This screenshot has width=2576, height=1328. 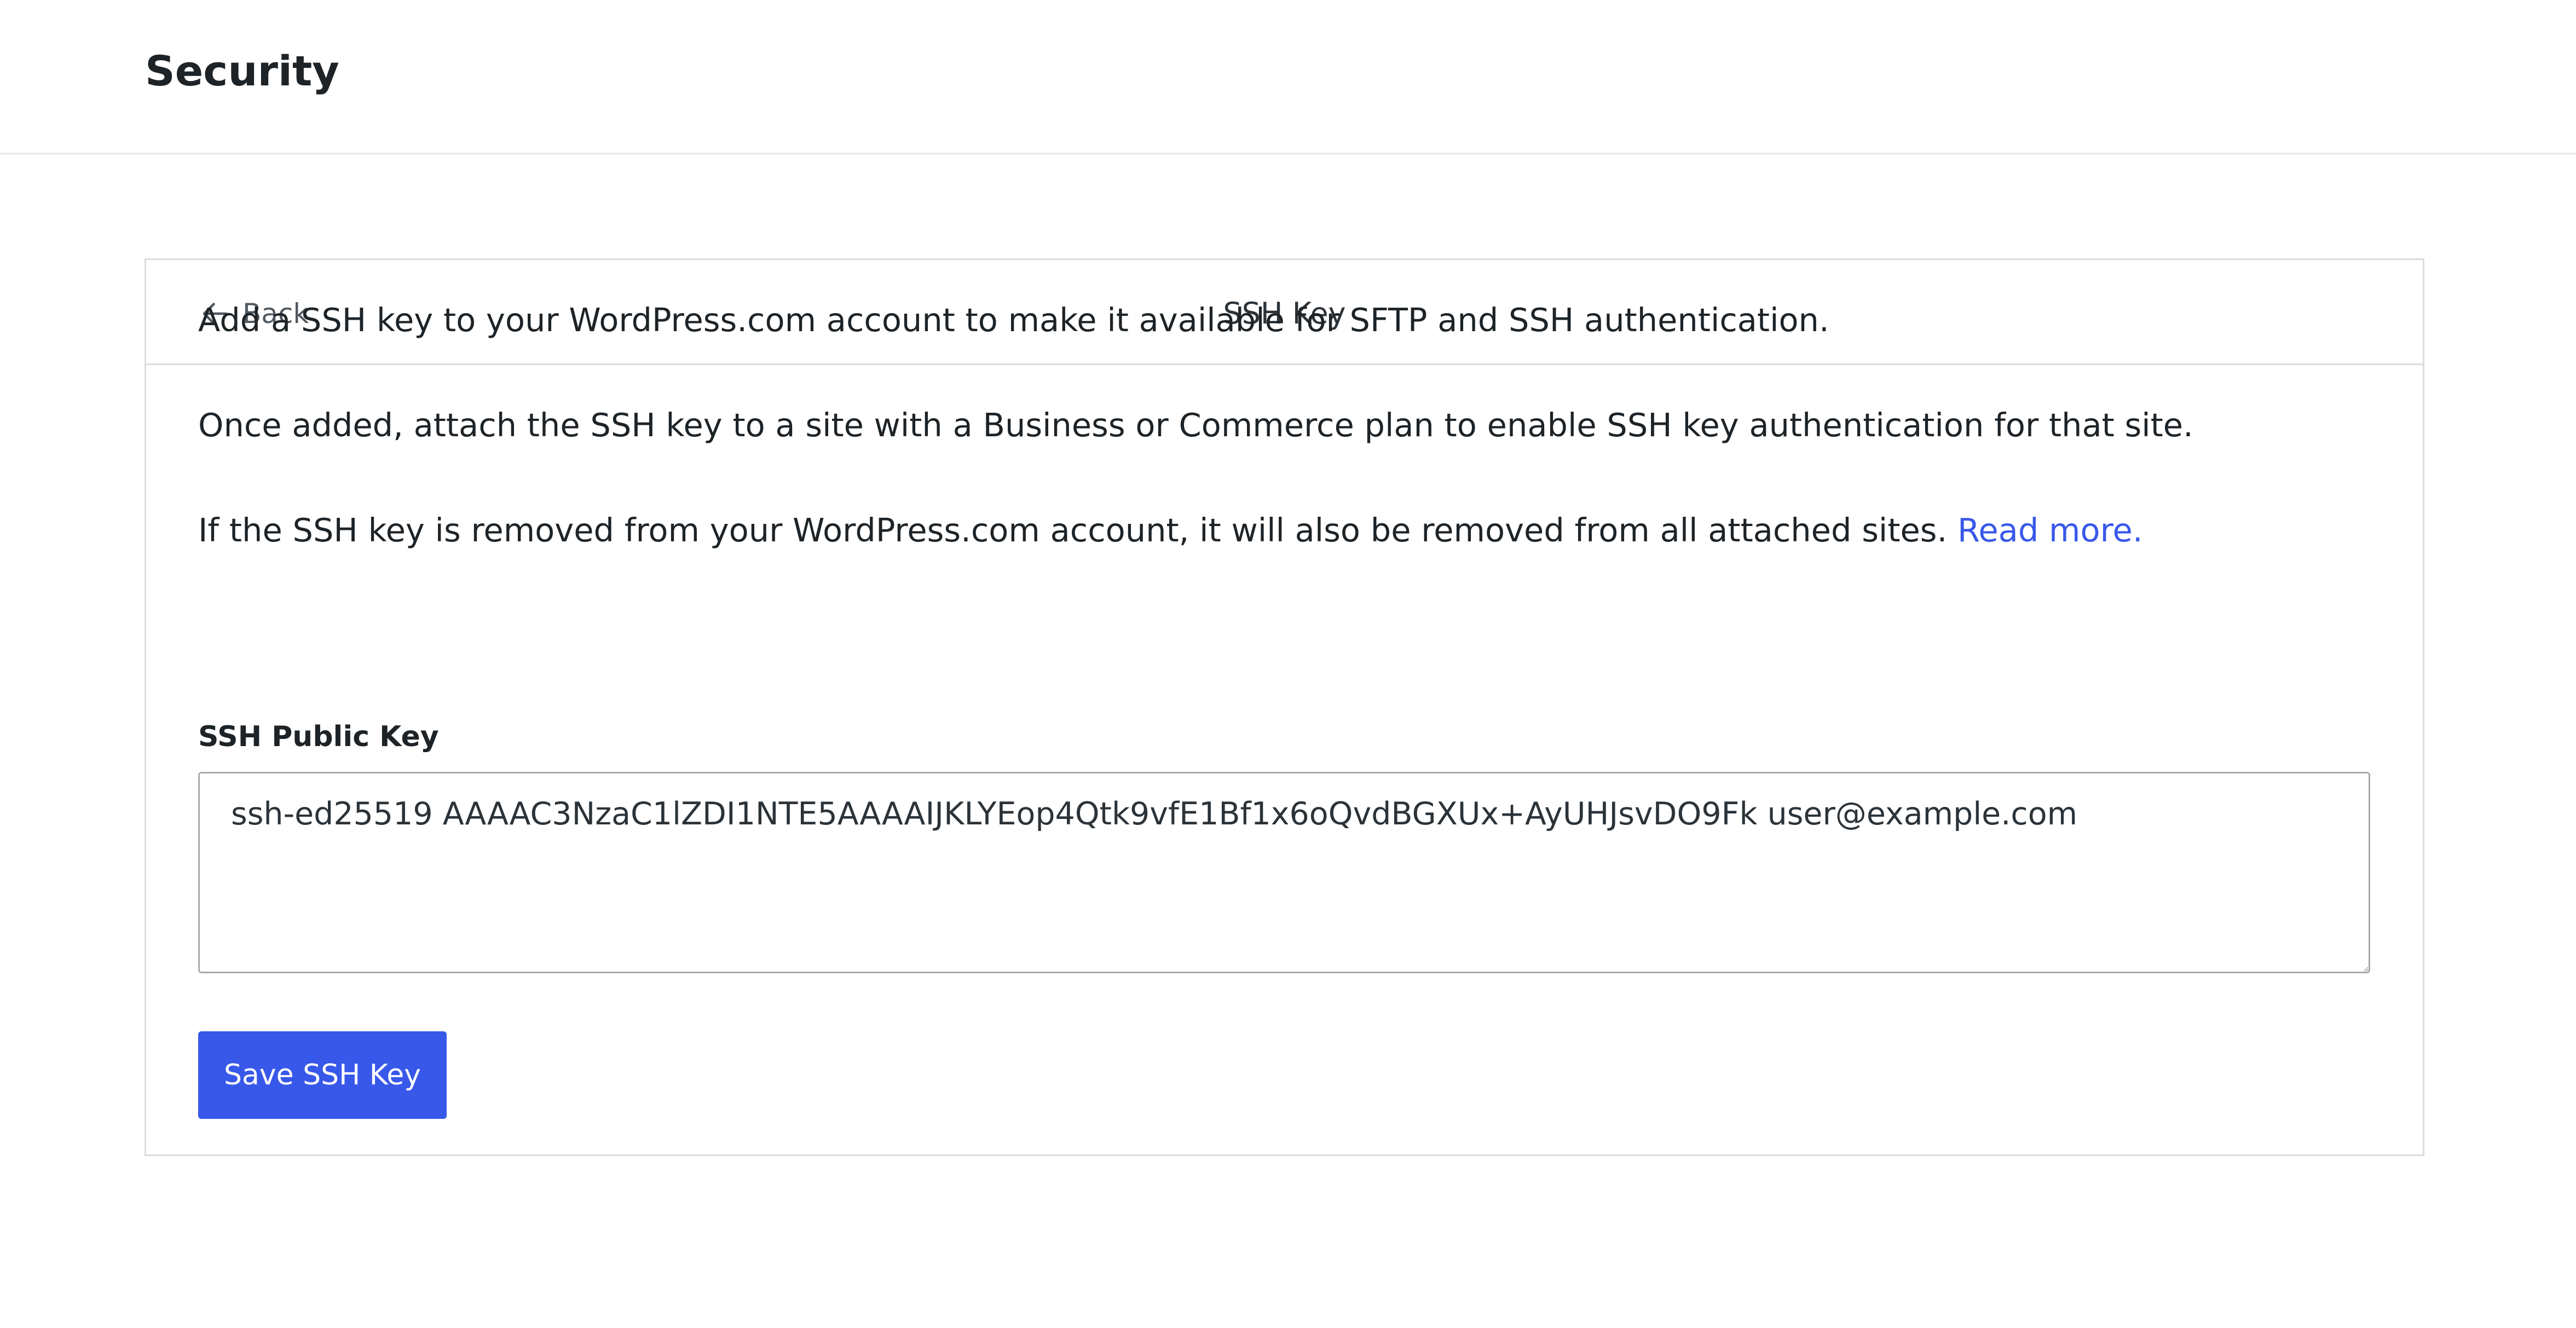 I want to click on read-more-link: Read more., so click(x=2050, y=530).